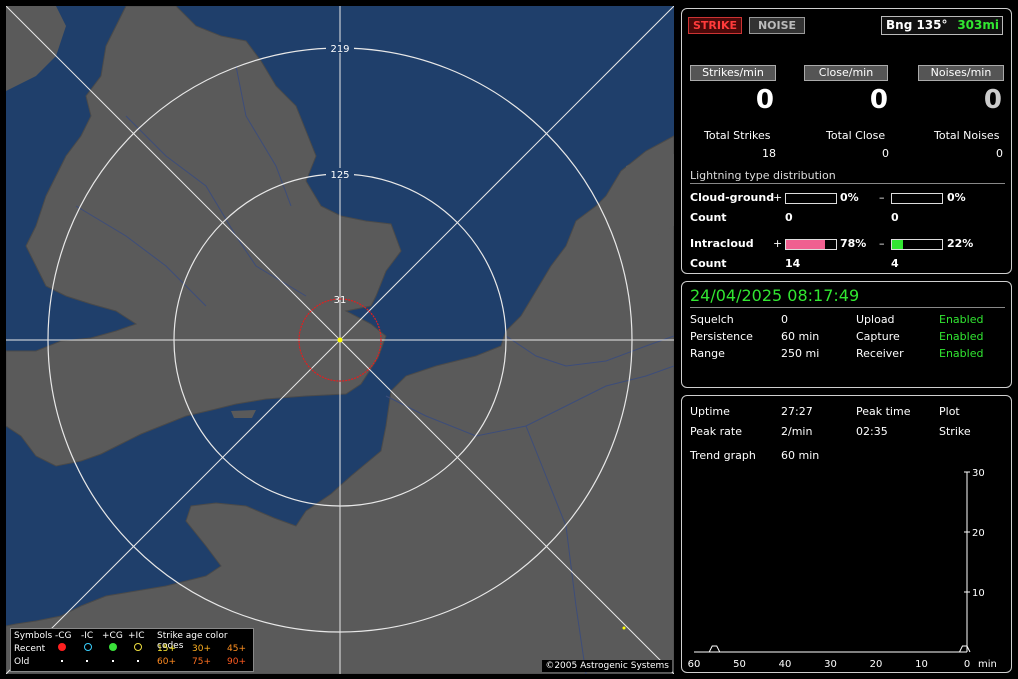 This screenshot has width=1018, height=679. I want to click on ic-minus-fill, so click(897, 244).